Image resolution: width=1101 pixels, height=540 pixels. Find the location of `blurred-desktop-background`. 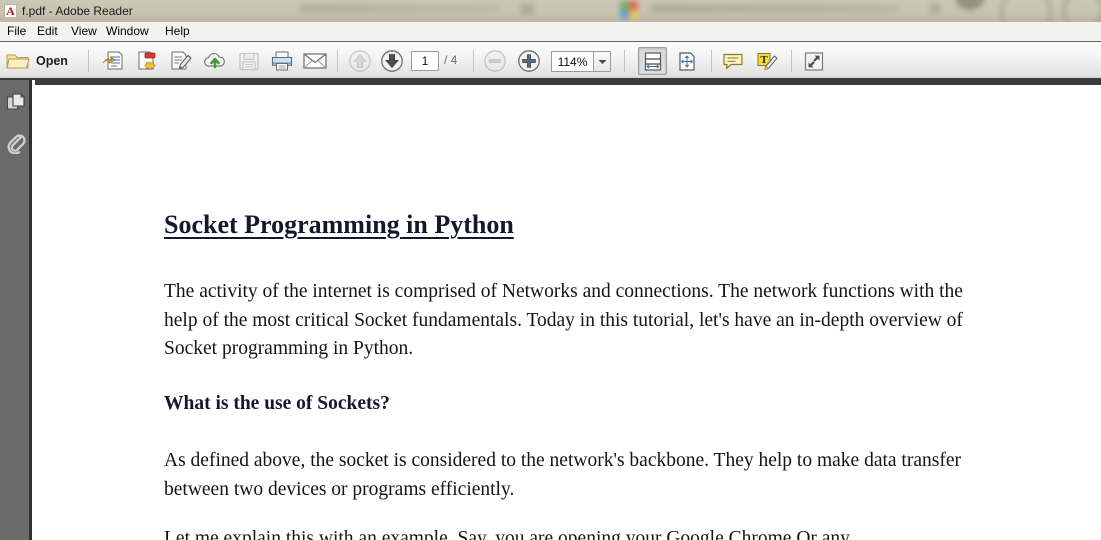

blurred-desktop-background is located at coordinates (550, 11).